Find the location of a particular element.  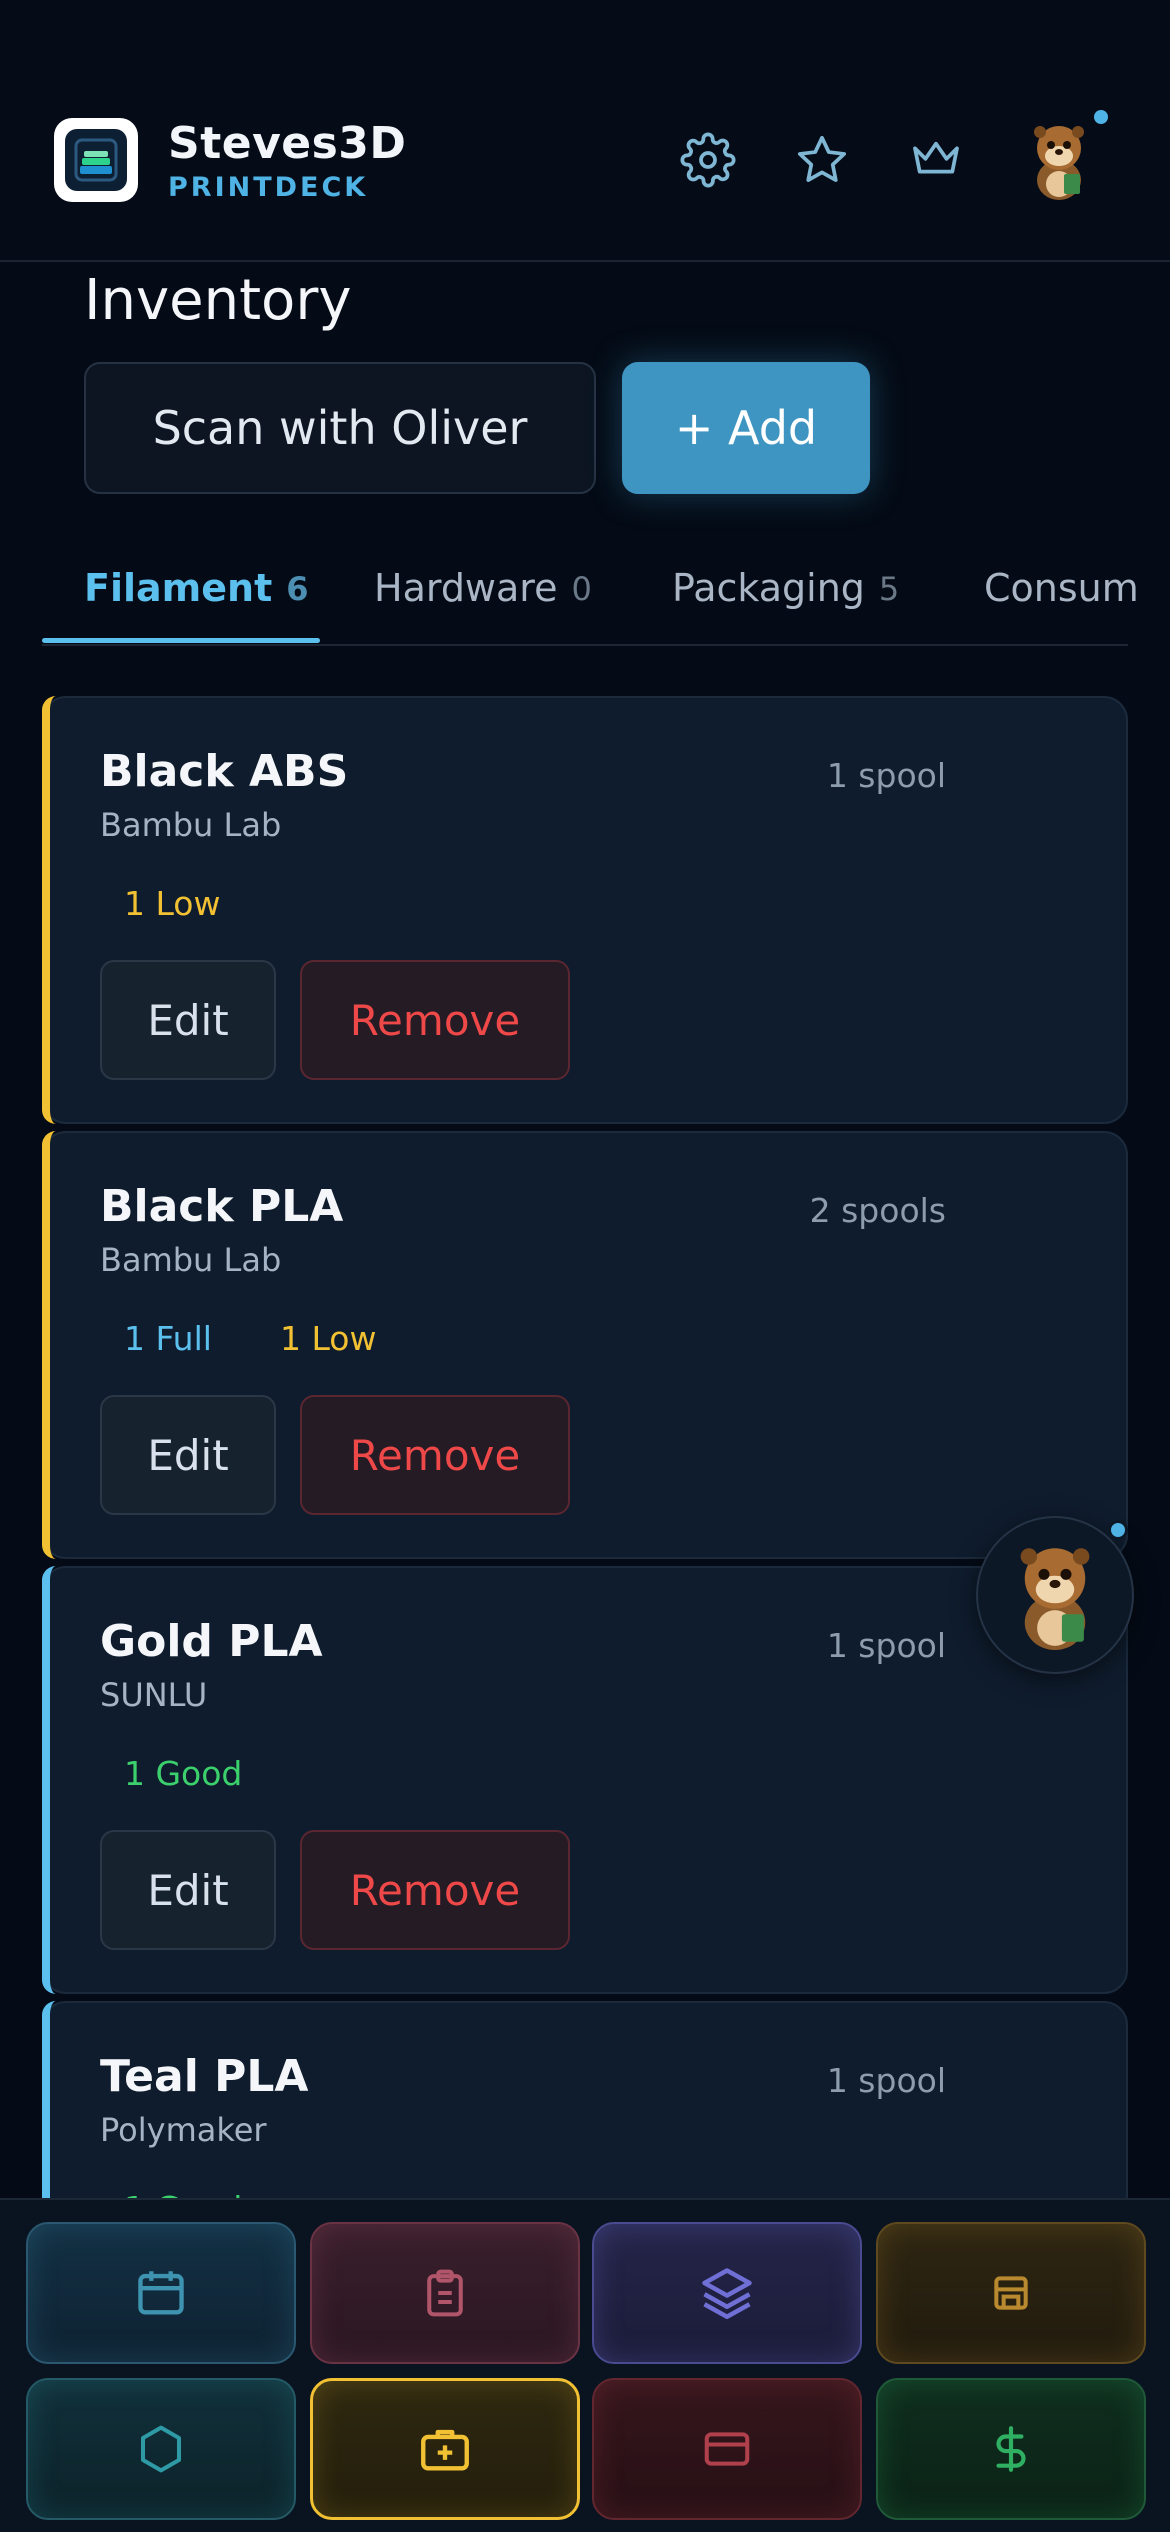

tab-packaging: Packaging 5 is located at coordinates (785, 599).